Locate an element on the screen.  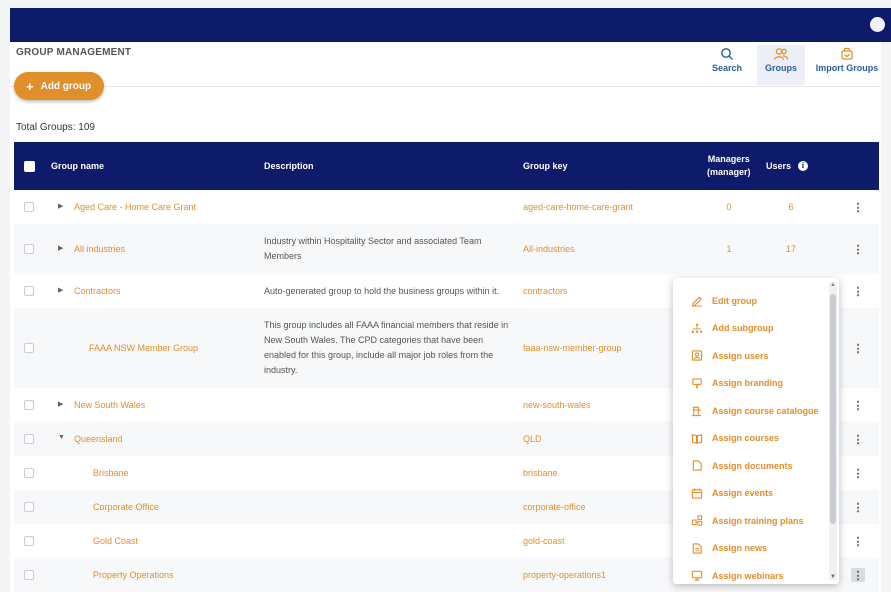
brush-icon is located at coordinates (697, 383).